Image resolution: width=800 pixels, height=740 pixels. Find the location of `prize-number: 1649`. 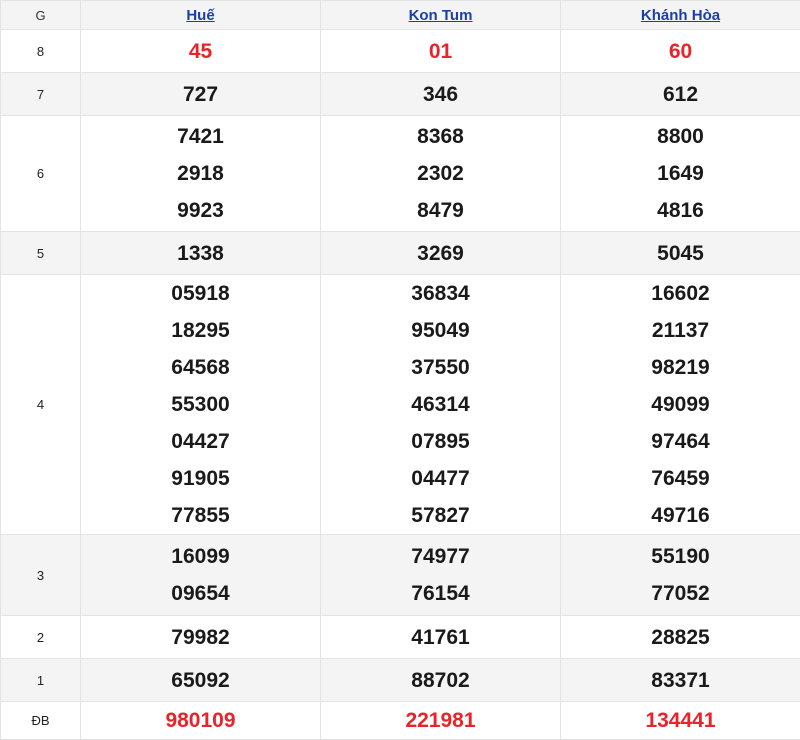

prize-number: 1649 is located at coordinates (680, 173).